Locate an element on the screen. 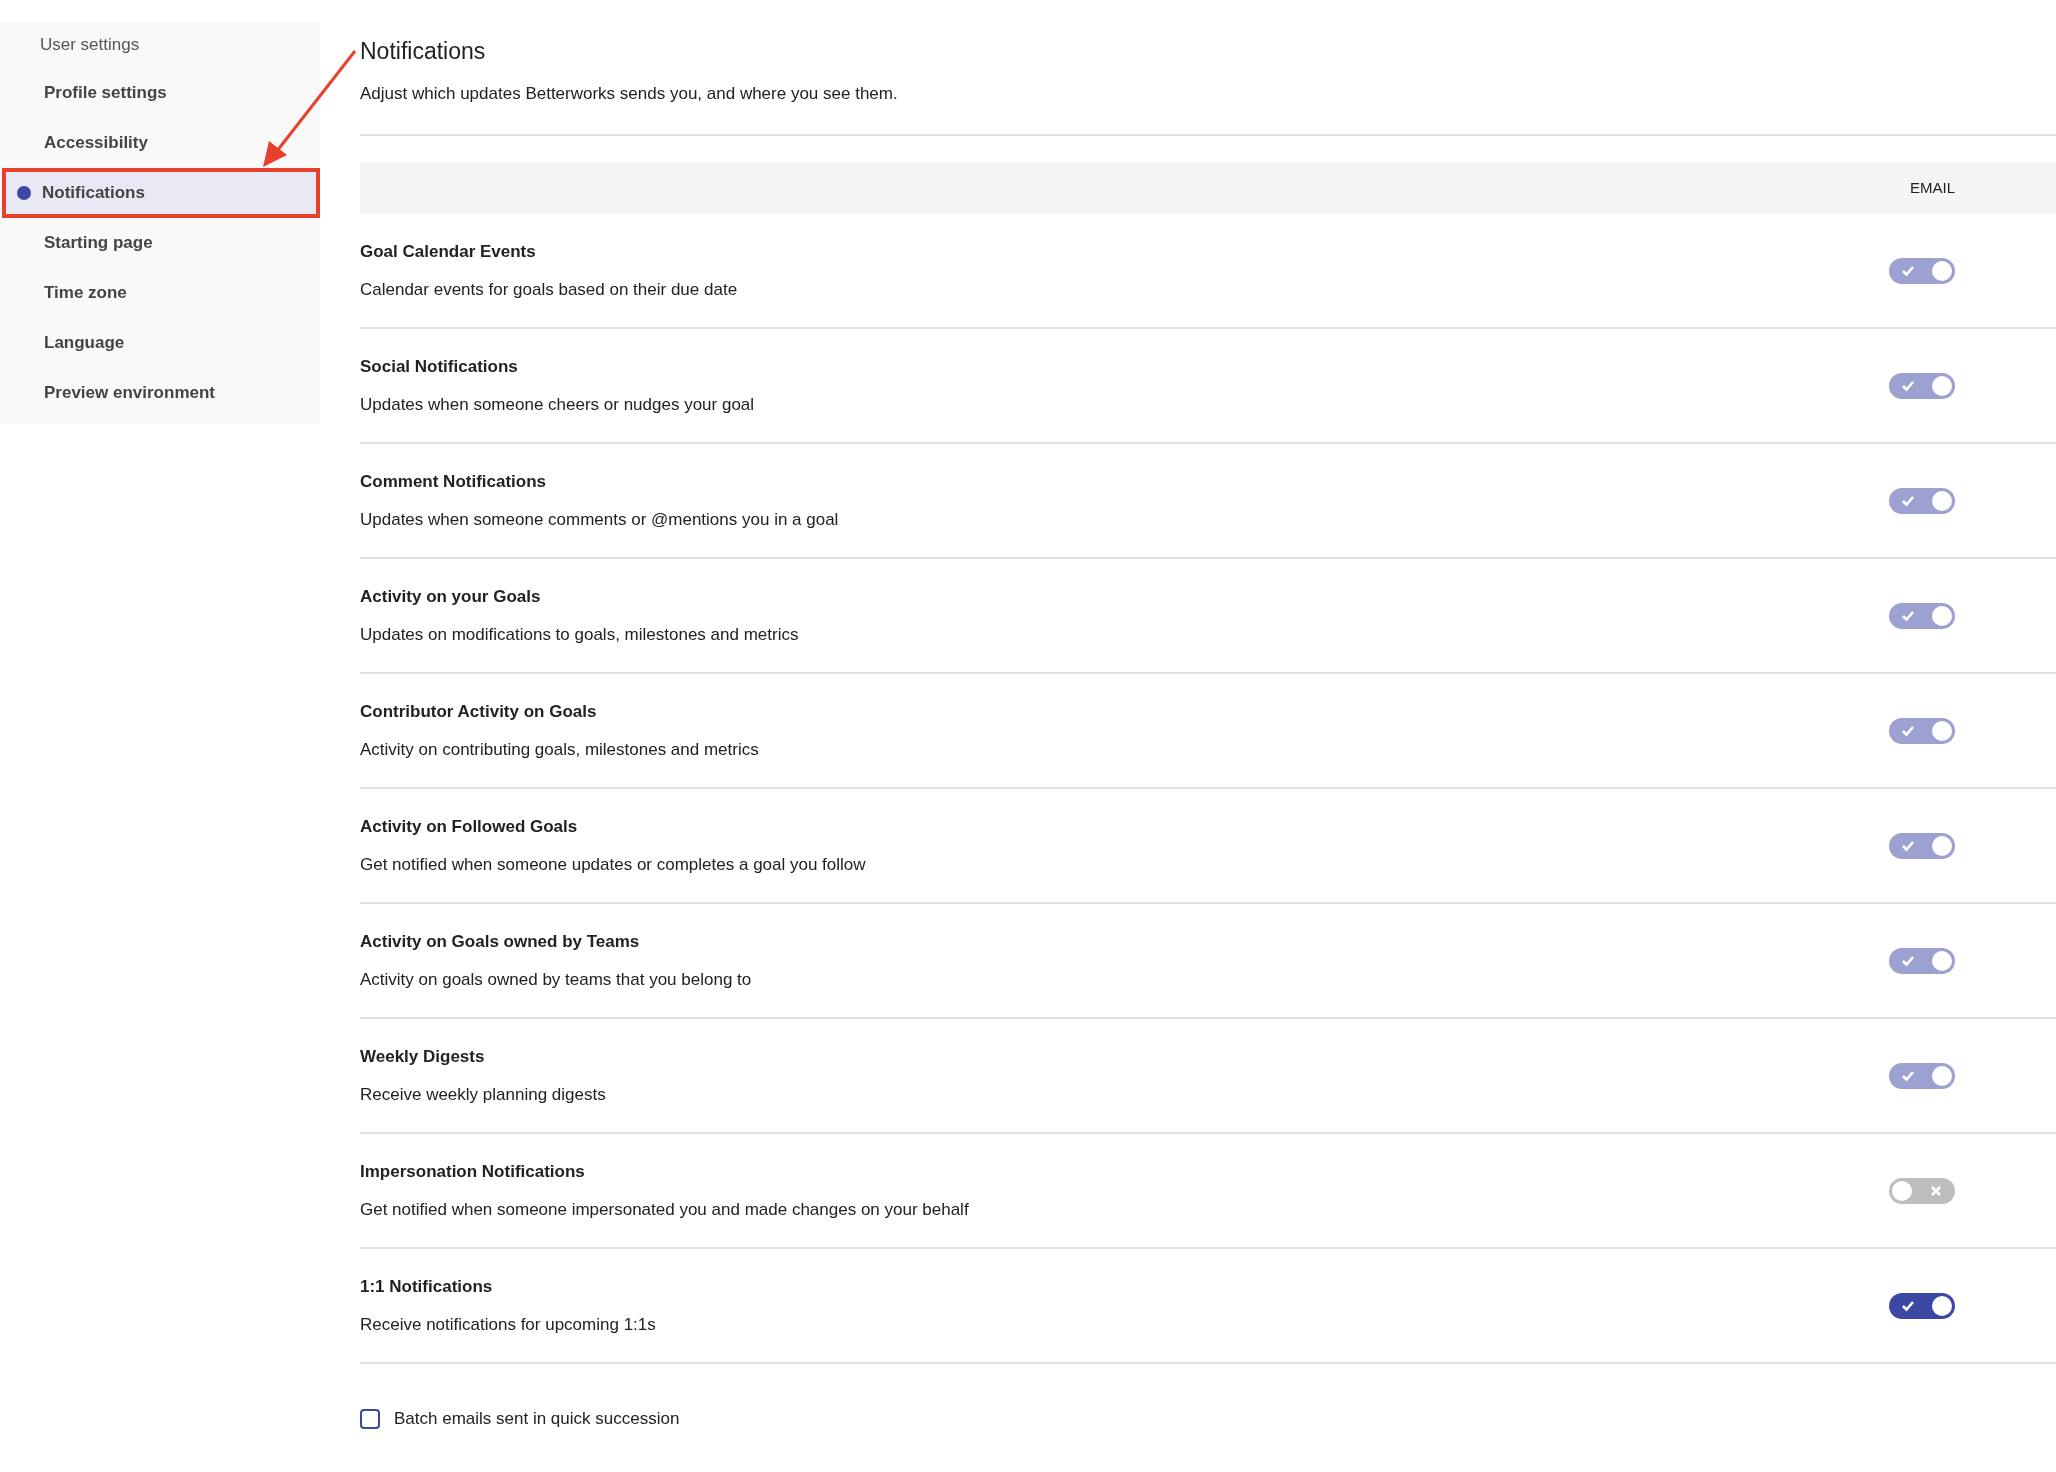  setting-title: 1:1 Notifications is located at coordinates (427, 1287).